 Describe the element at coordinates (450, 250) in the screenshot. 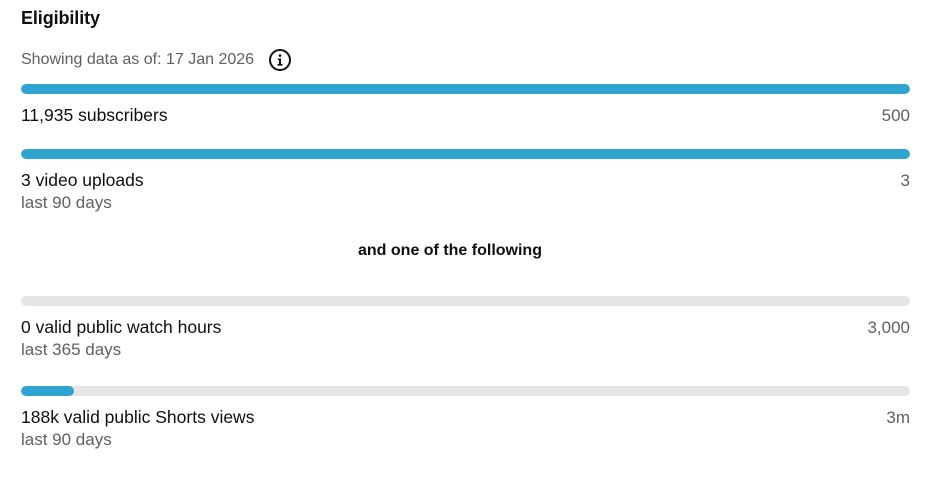

I see `and-one-of-following-text: and one of the following` at that location.